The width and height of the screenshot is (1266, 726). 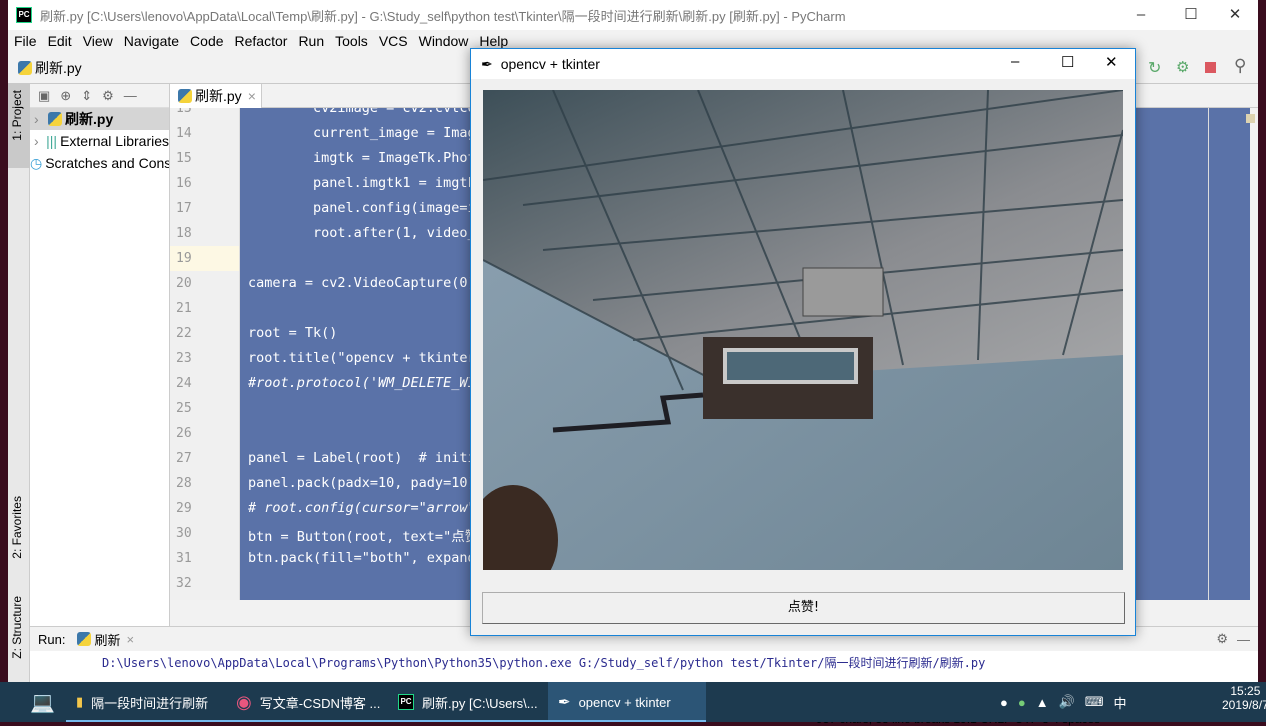 I want to click on like-button: 点赞!, so click(x=803, y=608).